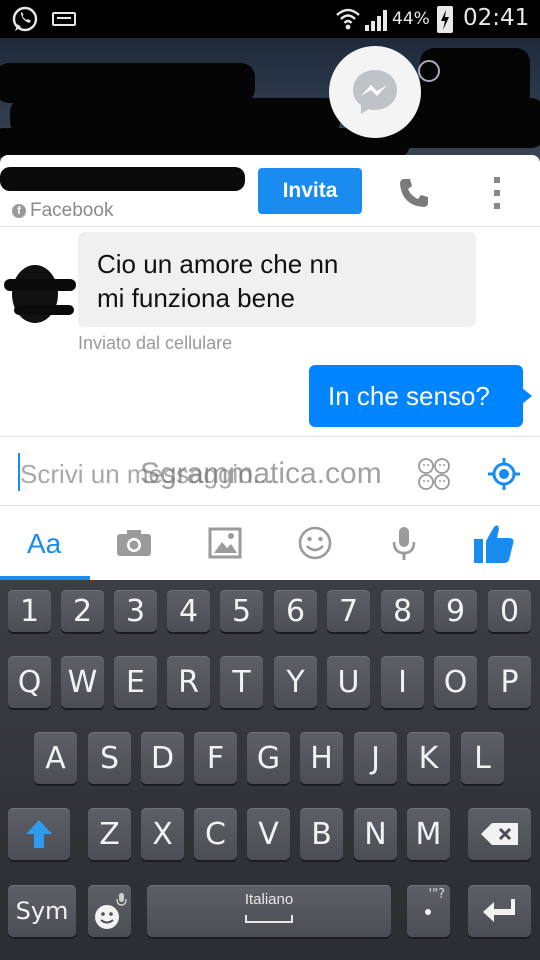  Describe the element at coordinates (509, 611) in the screenshot. I see `key-0: 0` at that location.